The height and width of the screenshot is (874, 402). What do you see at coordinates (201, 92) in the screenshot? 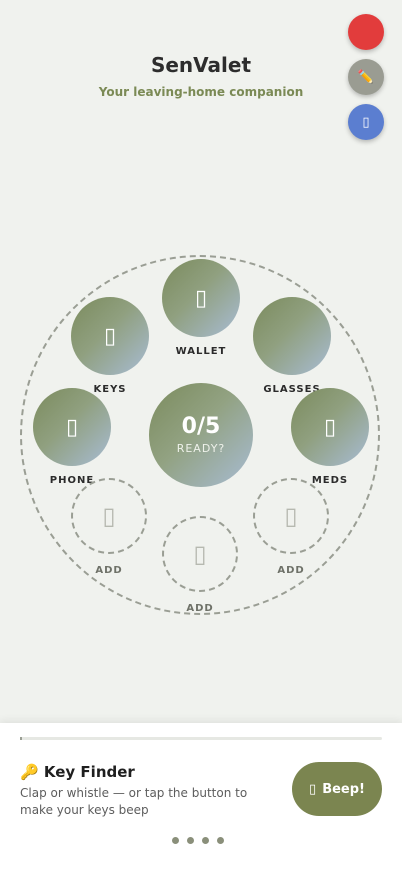
I see `app-subtitle: Your leaving-home companion` at bounding box center [201, 92].